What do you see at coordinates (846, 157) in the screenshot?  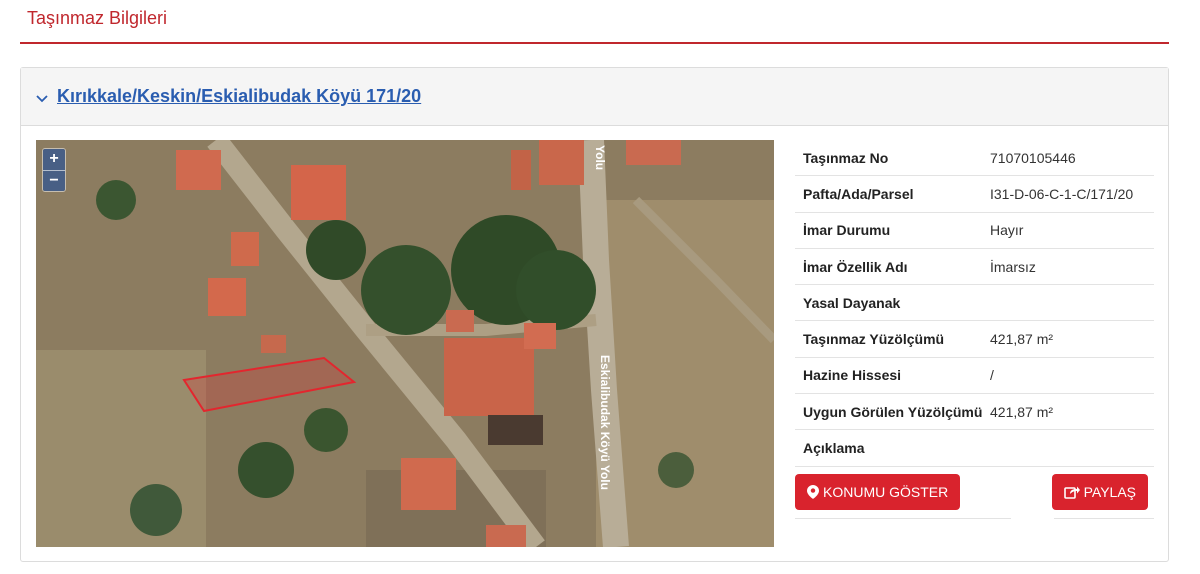 I see `info-label: Taşınmaz No` at bounding box center [846, 157].